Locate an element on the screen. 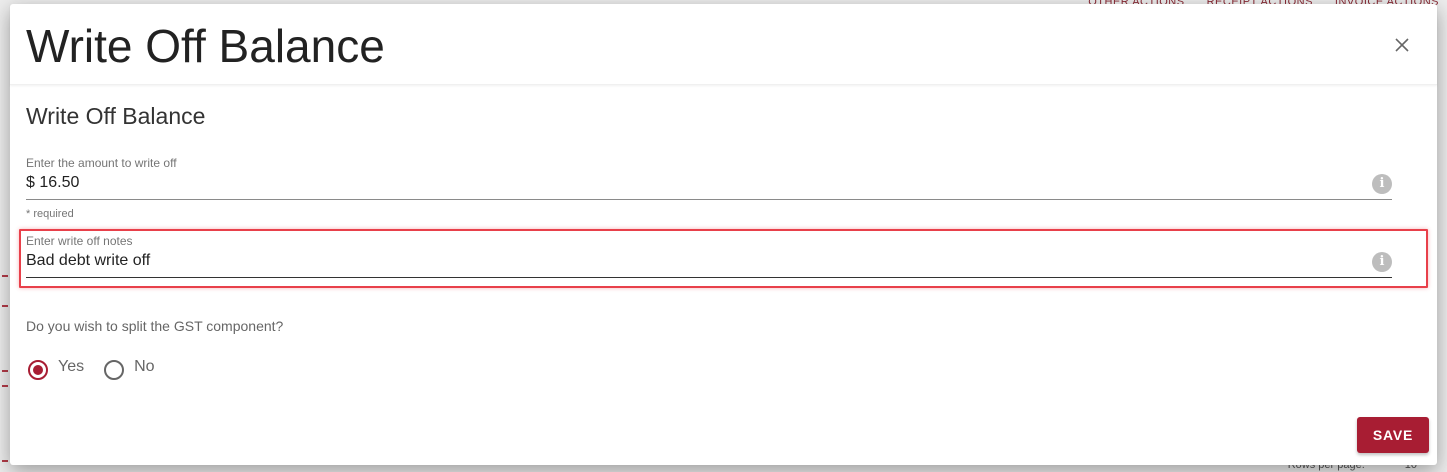  amount-field-underline is located at coordinates (709, 199).